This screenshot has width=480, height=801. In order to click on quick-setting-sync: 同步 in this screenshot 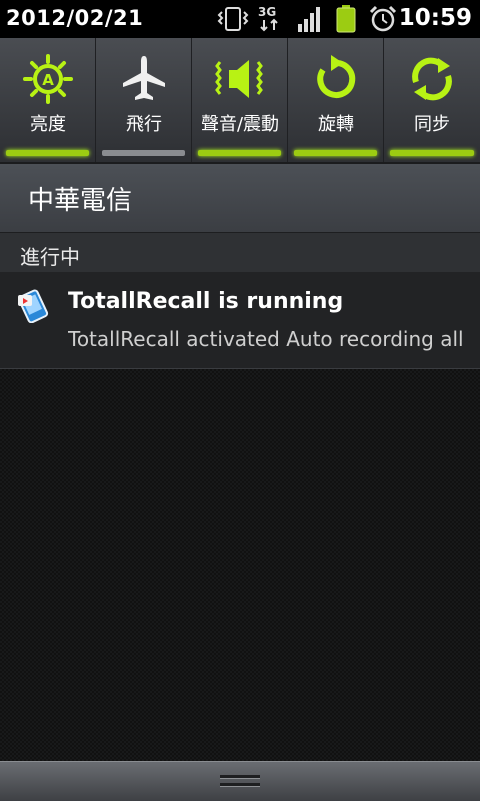, I will do `click(432, 100)`.